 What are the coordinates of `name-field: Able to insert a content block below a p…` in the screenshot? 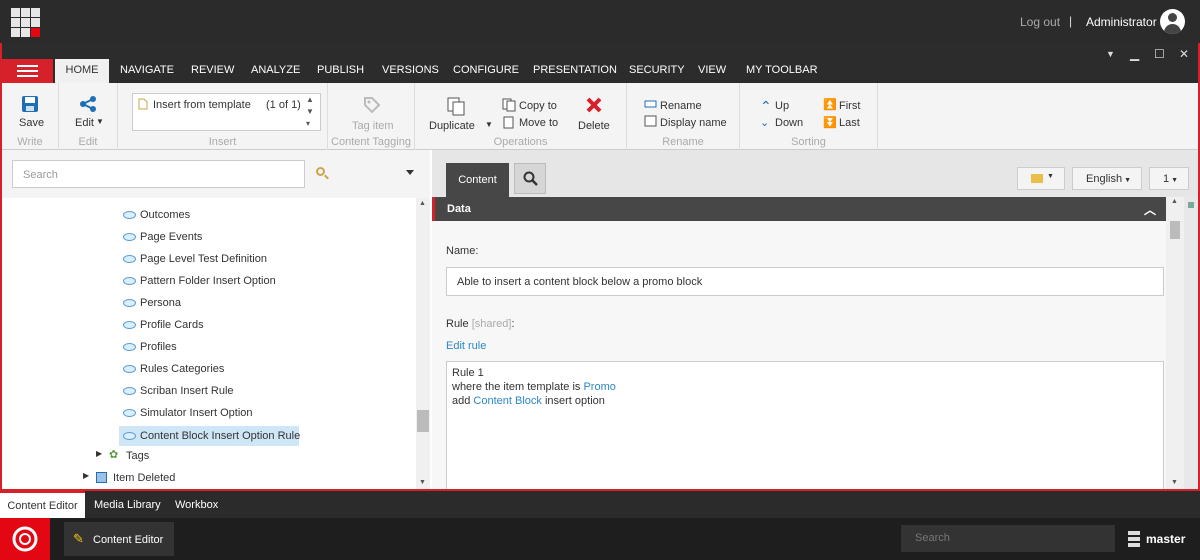 It's located at (805, 281).